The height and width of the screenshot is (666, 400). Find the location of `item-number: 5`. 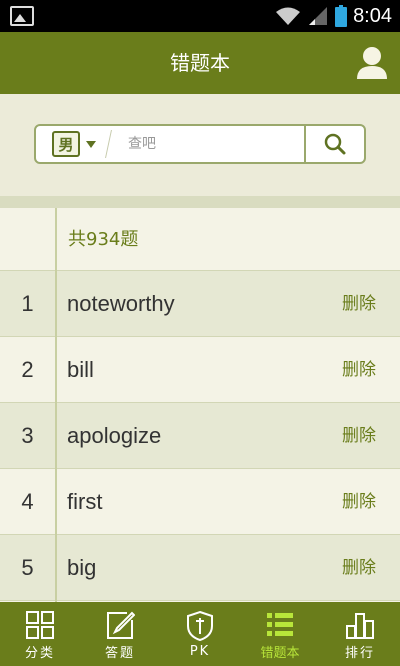

item-number: 5 is located at coordinates (27, 567).